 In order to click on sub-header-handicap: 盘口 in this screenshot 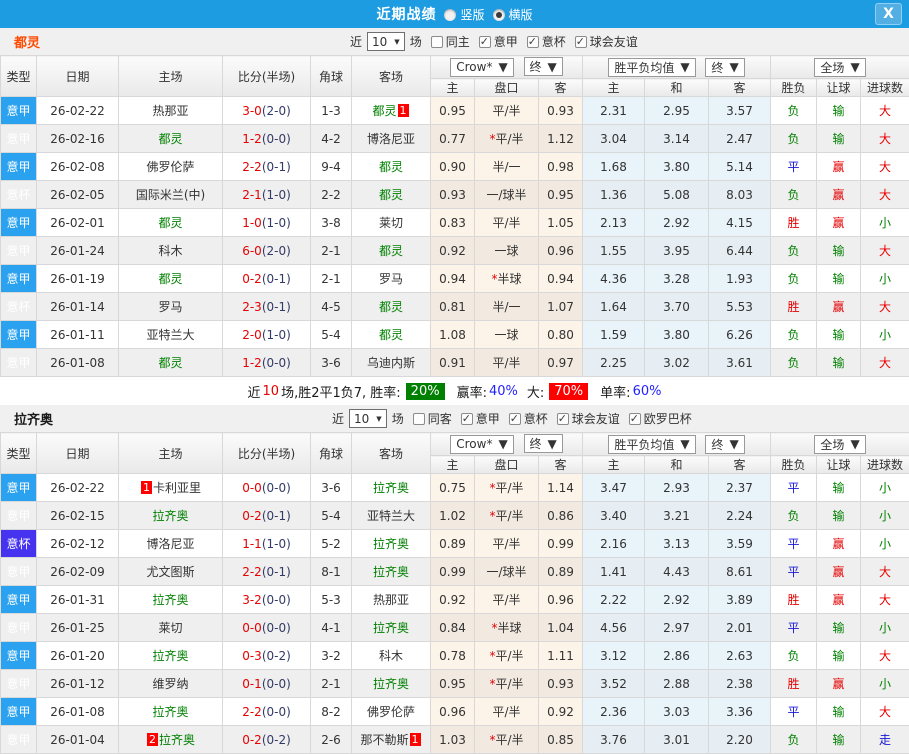, I will do `click(507, 88)`.